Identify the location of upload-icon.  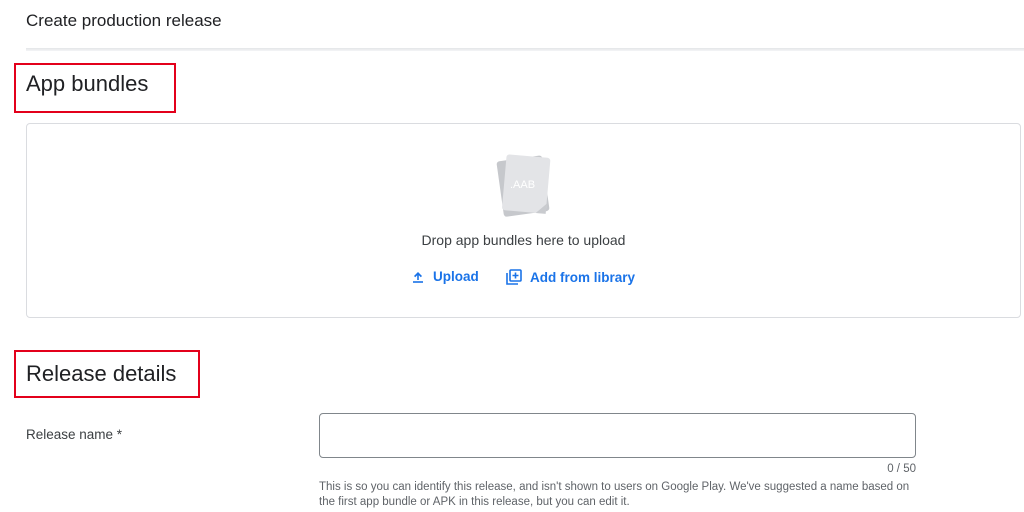
(418, 277).